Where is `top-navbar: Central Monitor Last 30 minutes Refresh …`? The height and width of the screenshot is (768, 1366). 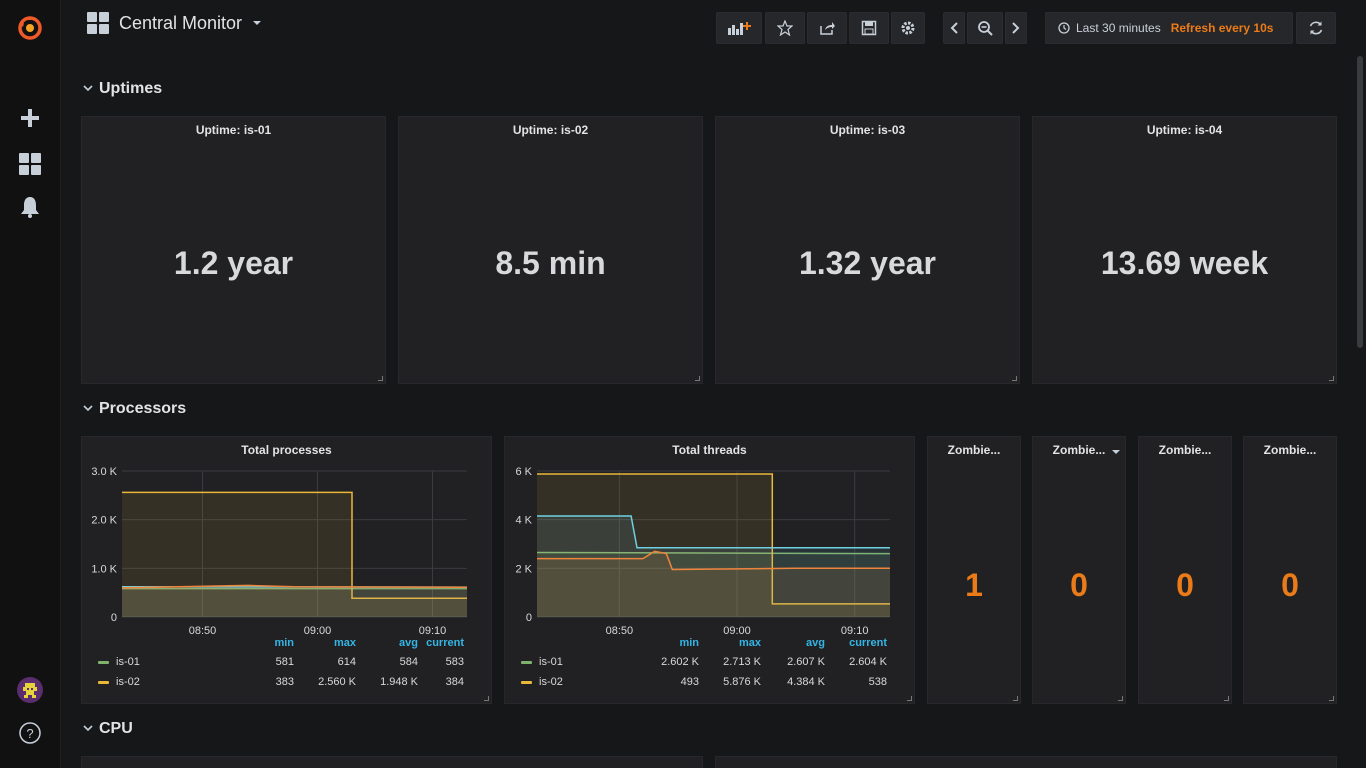
top-navbar: Central Monitor Last 30 minutes Refresh … is located at coordinates (713, 28).